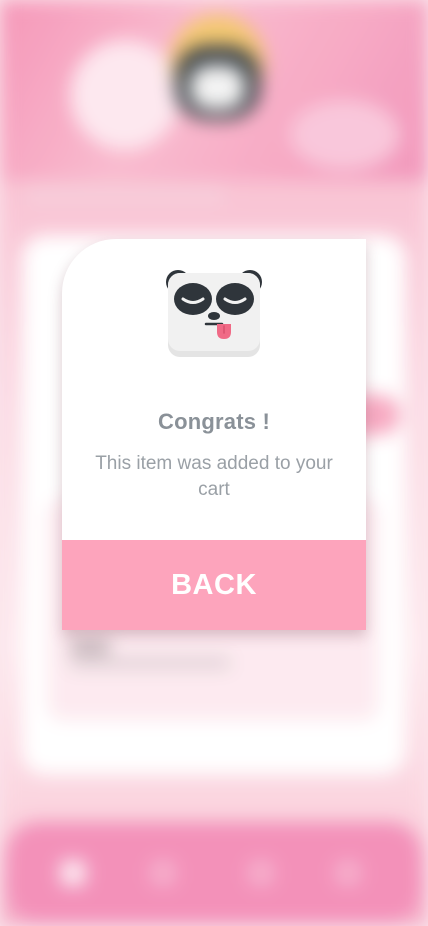 The width and height of the screenshot is (428, 926). I want to click on dialog-message: This item was added to your cart, so click(214, 476).